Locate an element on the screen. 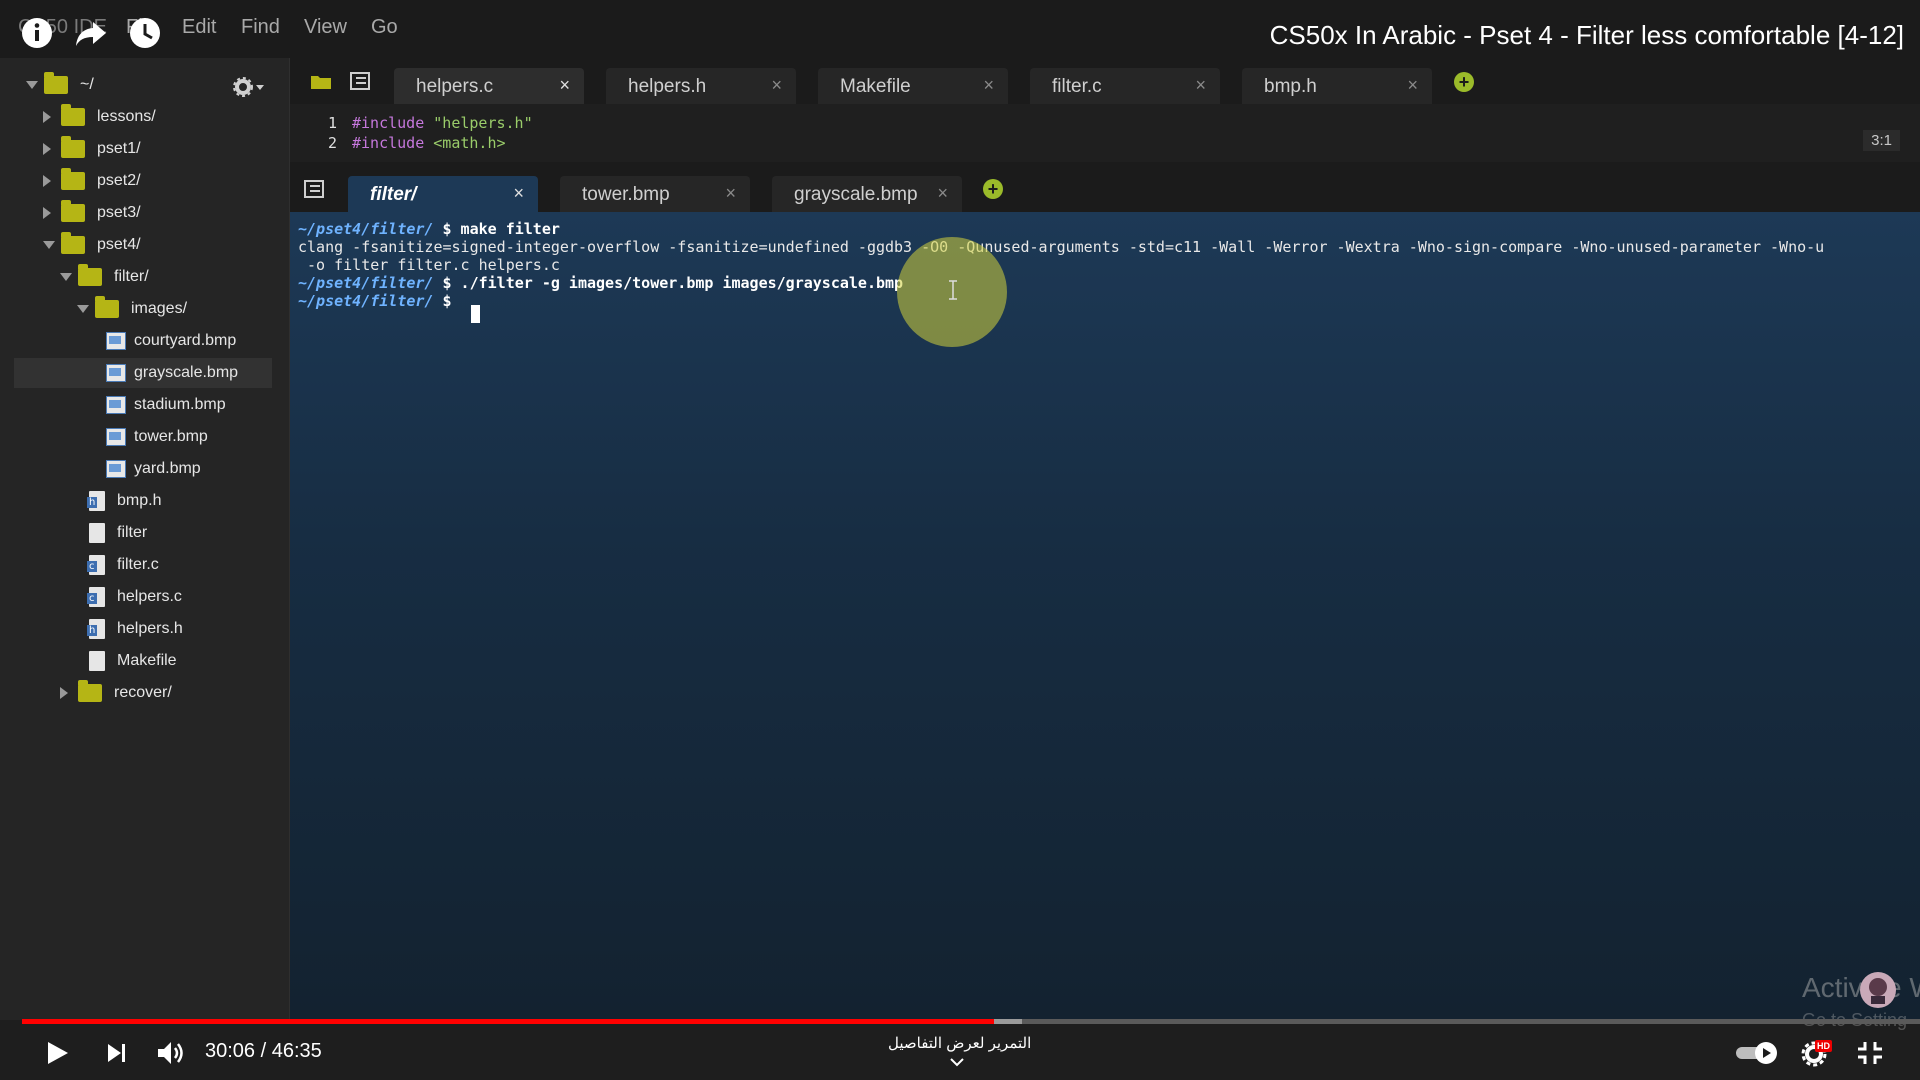 Image resolution: width=1920 pixels, height=1080 pixels. new-terminal-tab-button: + is located at coordinates (993, 189).